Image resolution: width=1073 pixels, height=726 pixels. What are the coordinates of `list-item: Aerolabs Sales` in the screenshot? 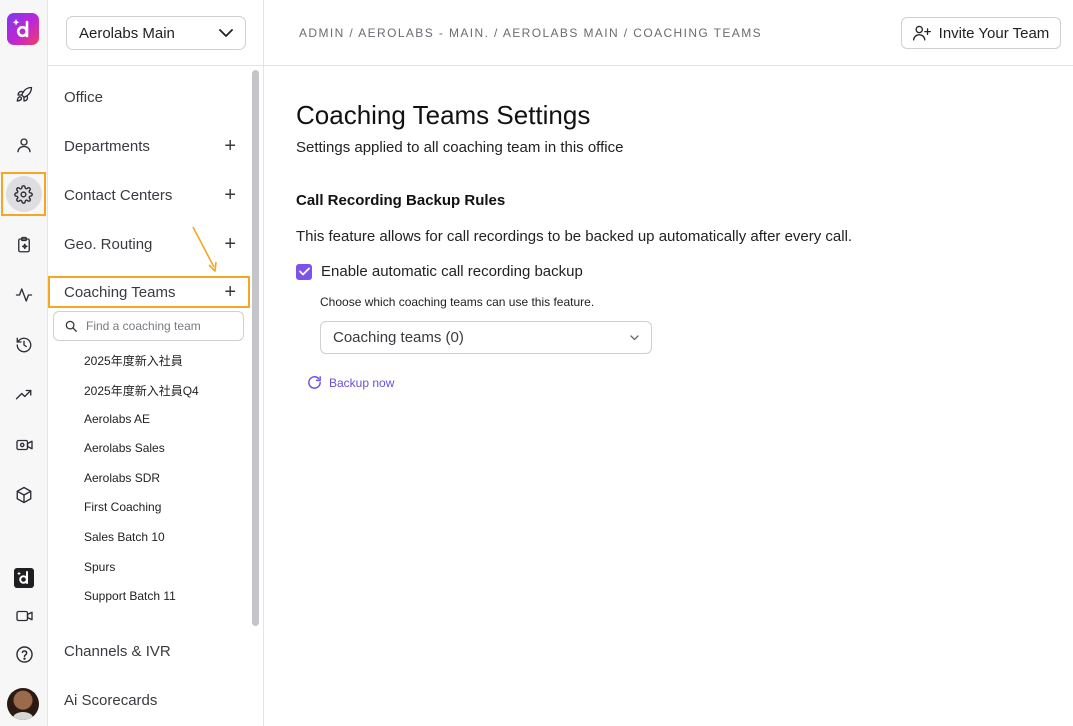 It's located at (124, 448).